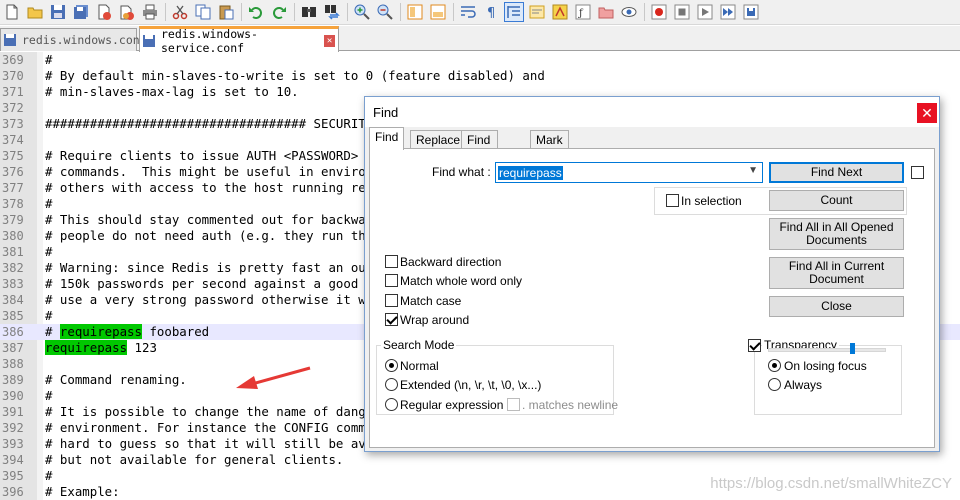 The height and width of the screenshot is (500, 960). Describe the element at coordinates (387, 138) in the screenshot. I see `tab-find: Find` at that location.